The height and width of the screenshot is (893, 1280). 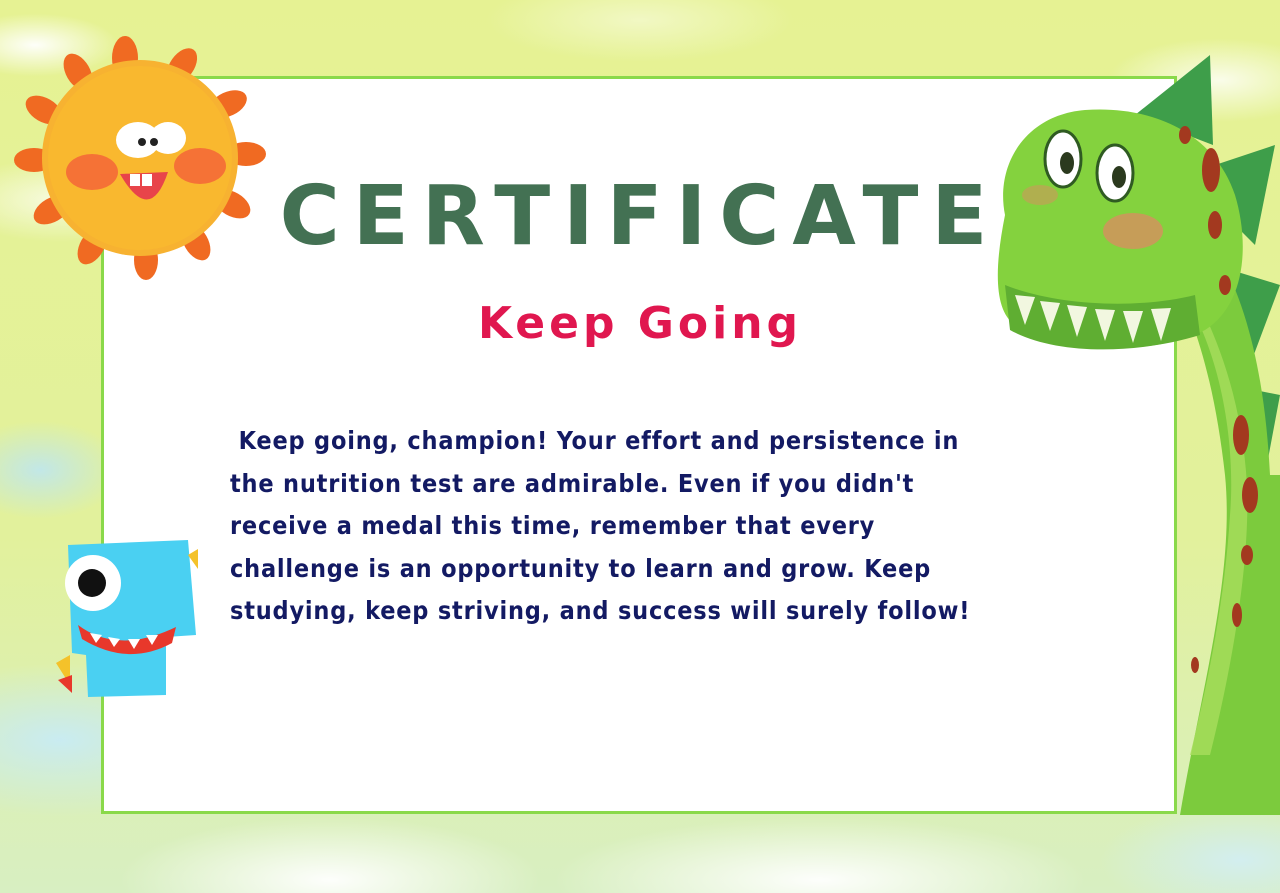 What do you see at coordinates (127, 618) in the screenshot?
I see `blue-dinosaur-illustration` at bounding box center [127, 618].